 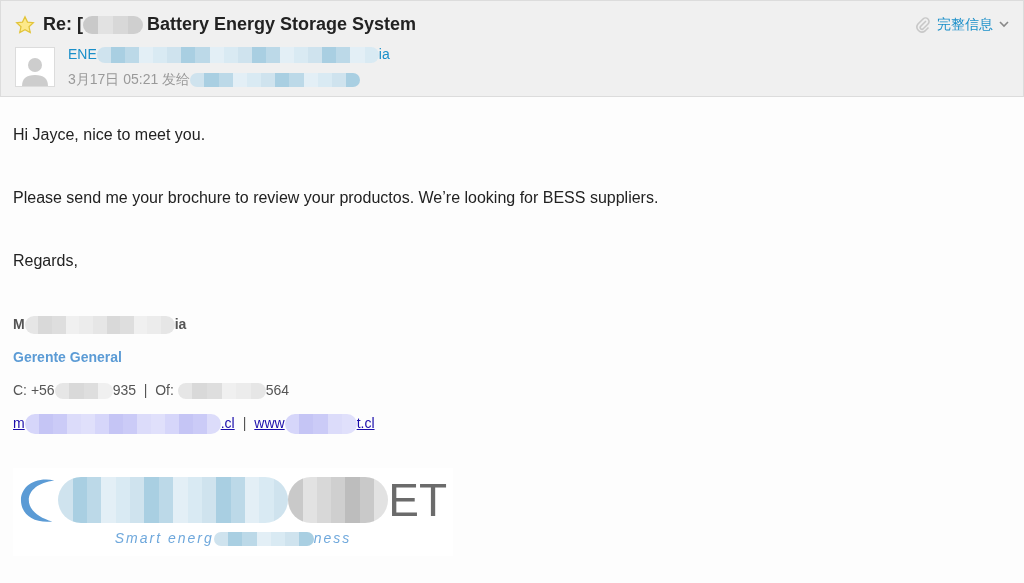 I want to click on phone-text: C: +56, so click(x=34, y=390).